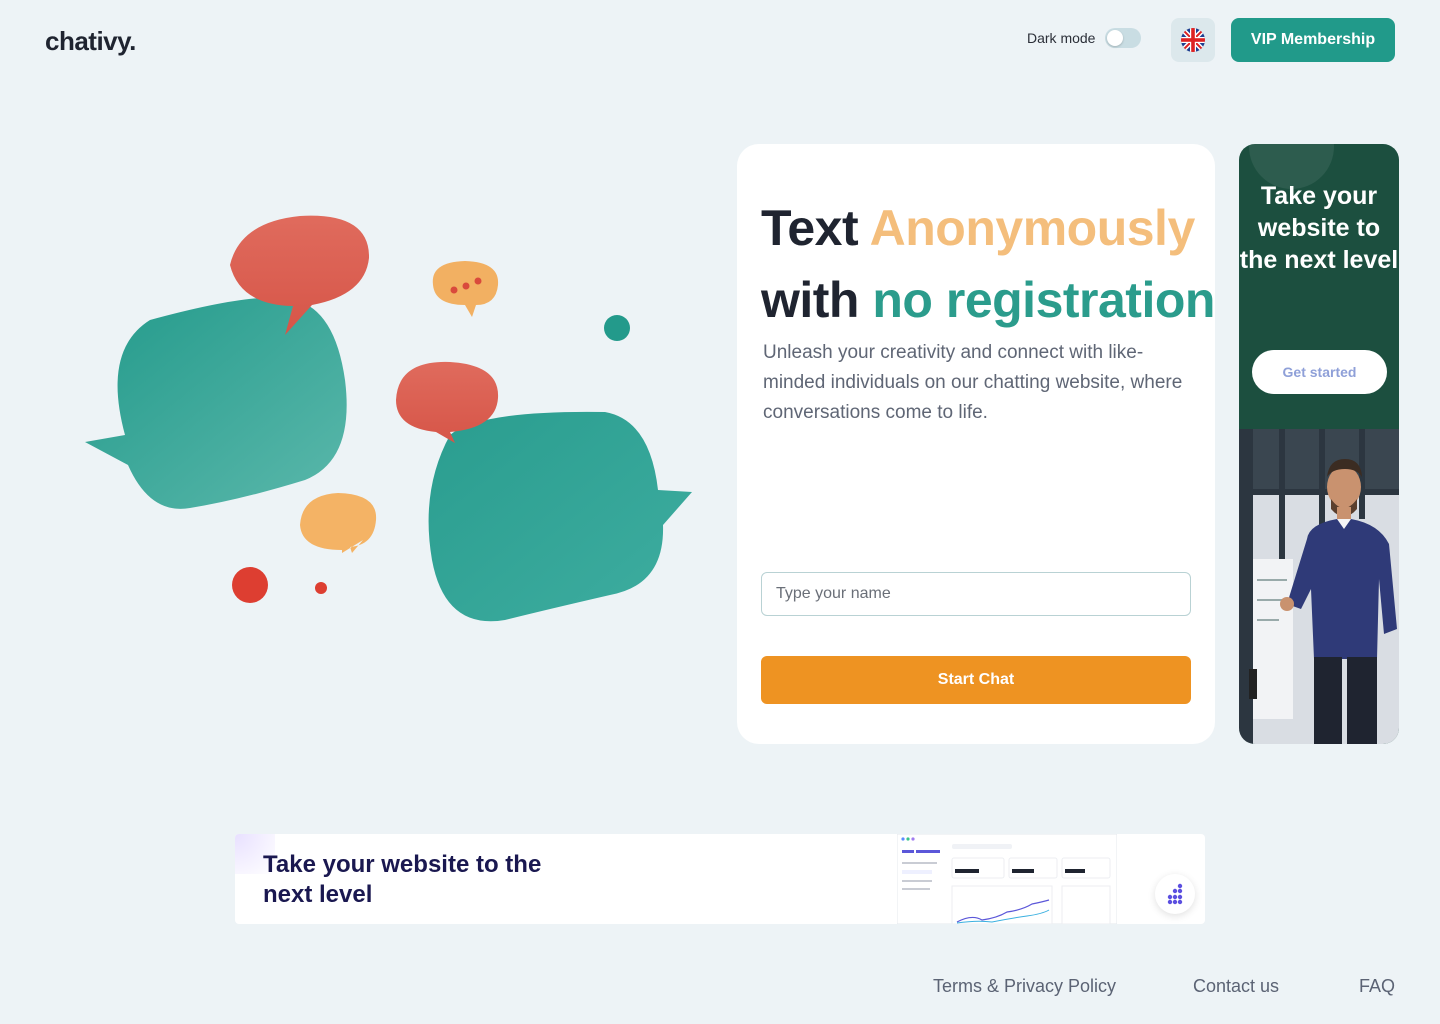 The height and width of the screenshot is (1024, 1440). Describe the element at coordinates (720, 879) in the screenshot. I see `bottom-ad-banner: Take your website to the next level` at that location.